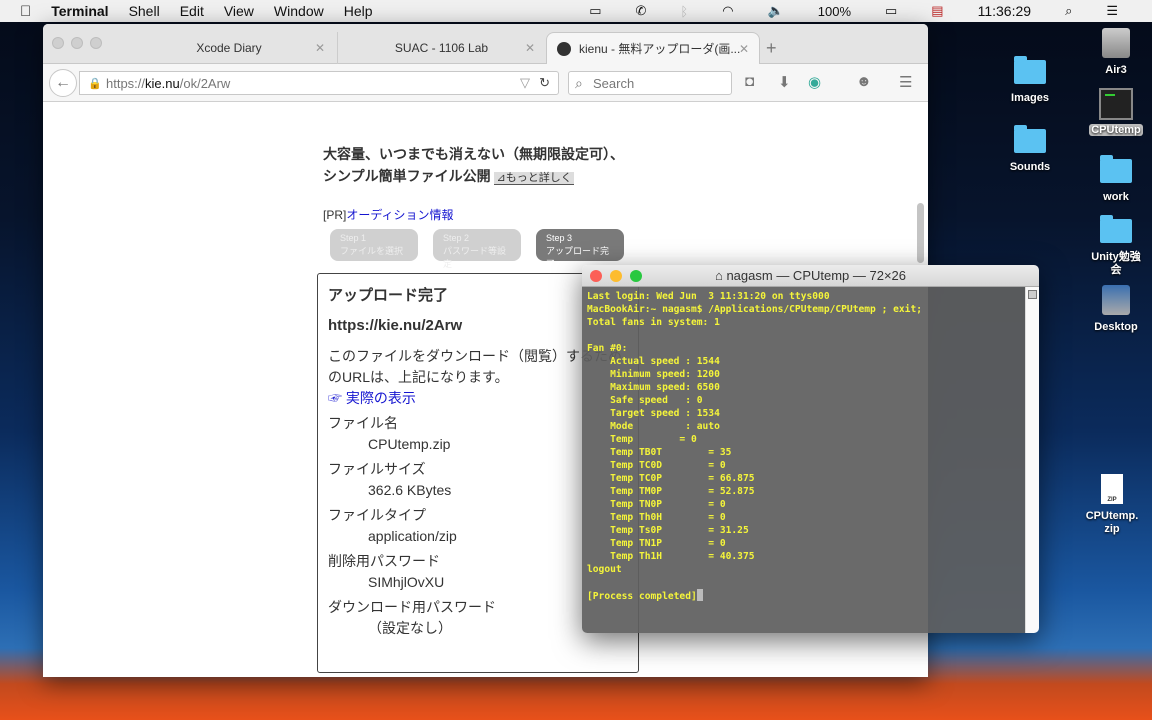 This screenshot has width=1152, height=720. Describe the element at coordinates (834, 11) in the screenshot. I see `battery-percent: 100%` at that location.